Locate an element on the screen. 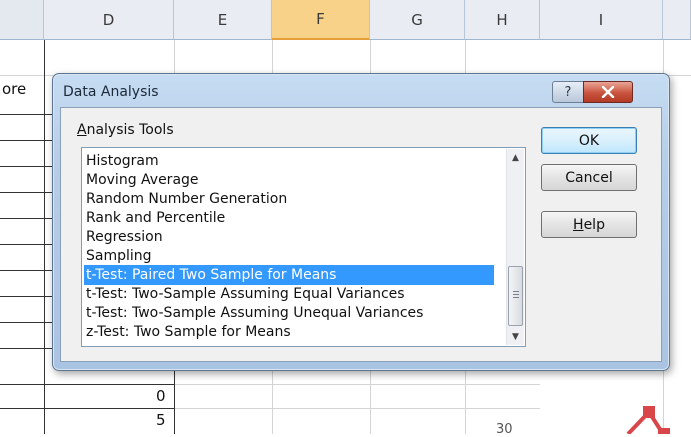 The height and width of the screenshot is (437, 691). scroll-down-arrow-icon: ▼ is located at coordinates (515, 336).